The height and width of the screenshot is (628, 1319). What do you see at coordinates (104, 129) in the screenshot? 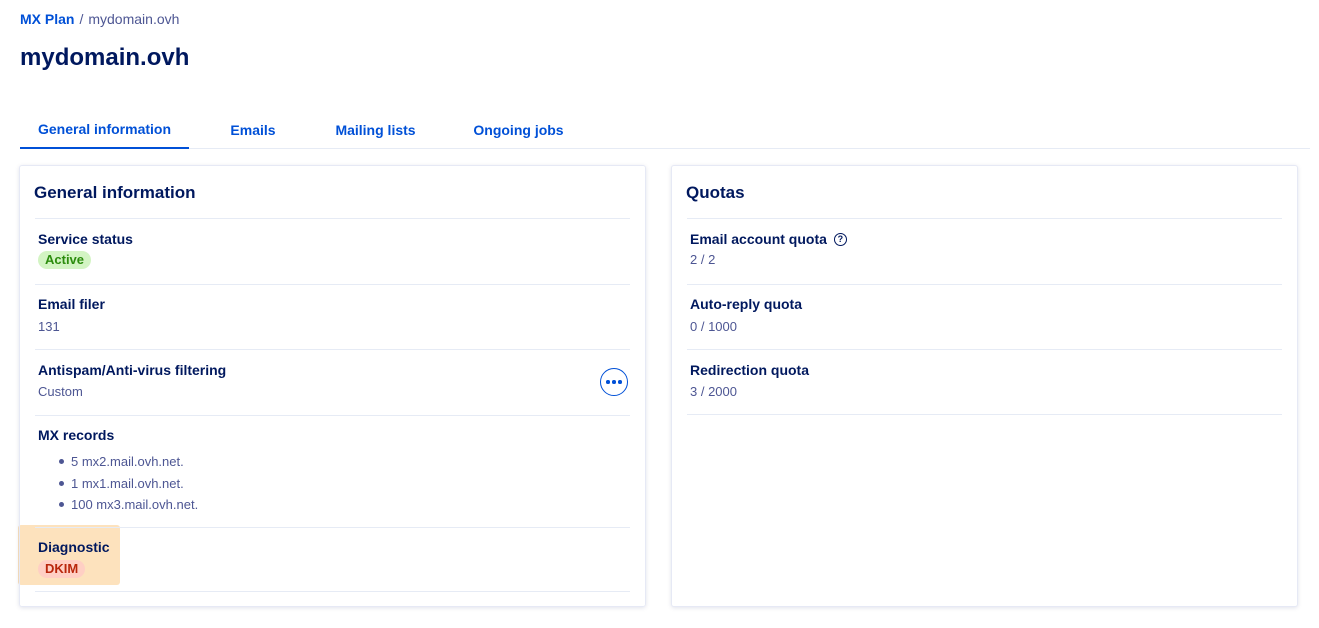
I see `tab-general-information: General information` at bounding box center [104, 129].